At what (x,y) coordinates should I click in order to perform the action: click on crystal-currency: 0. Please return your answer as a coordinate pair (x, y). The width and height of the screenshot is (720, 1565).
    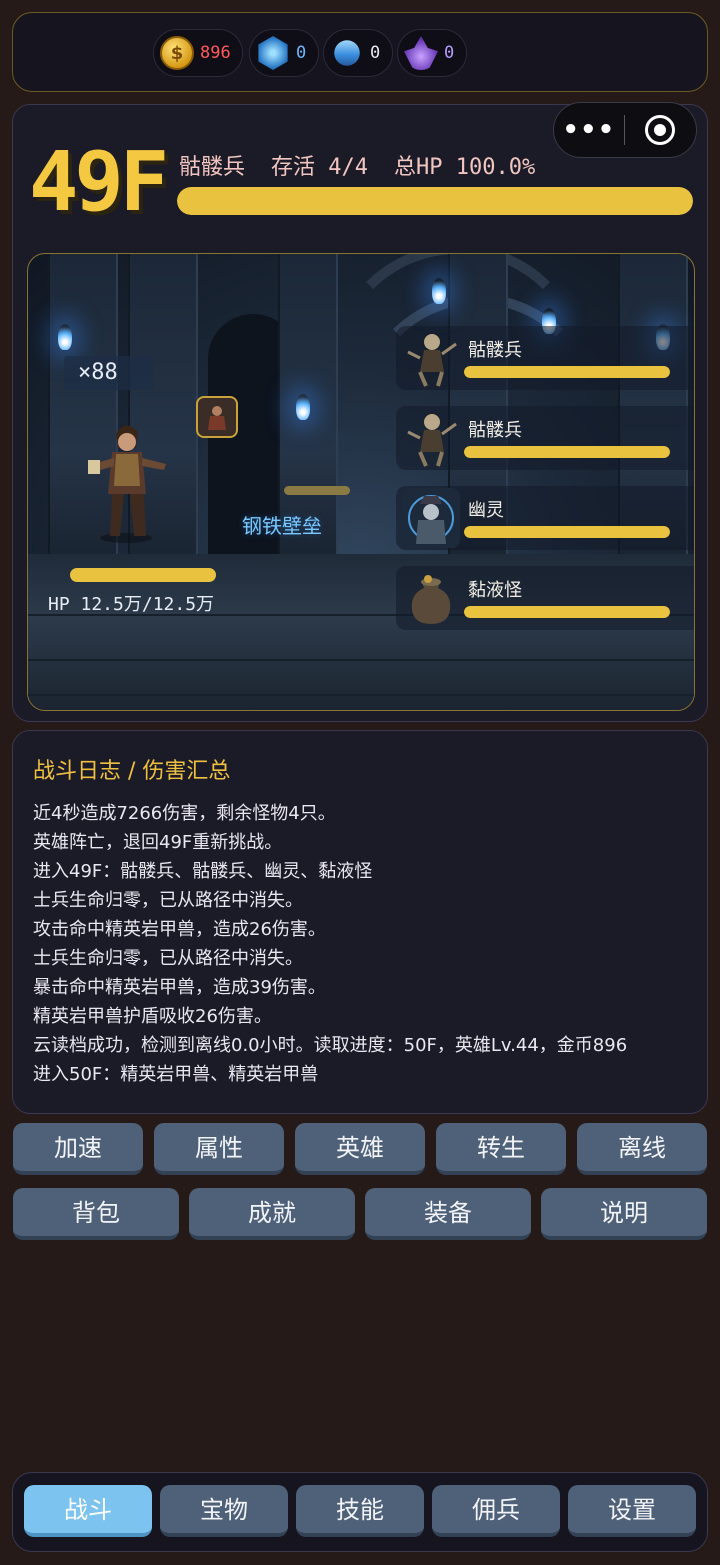
    Looking at the image, I should click on (432, 53).